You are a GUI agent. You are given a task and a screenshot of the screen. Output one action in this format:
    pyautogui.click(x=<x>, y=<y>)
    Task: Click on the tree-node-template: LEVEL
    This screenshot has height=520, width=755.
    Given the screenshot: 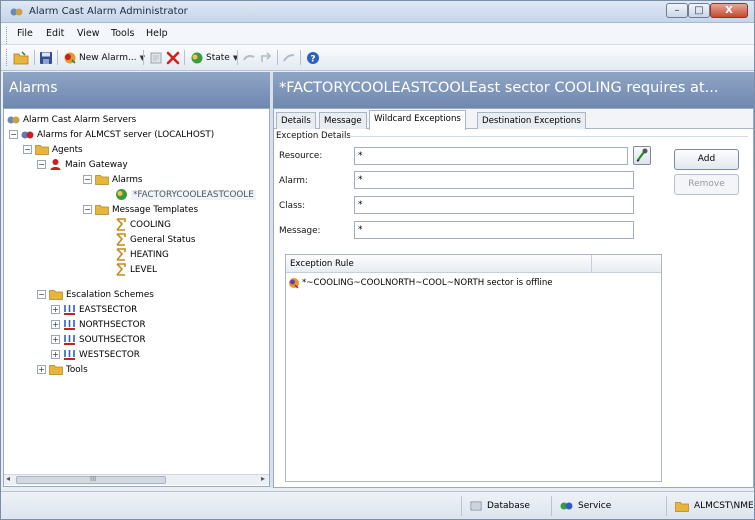 What is the action you would take?
    pyautogui.click(x=136, y=269)
    